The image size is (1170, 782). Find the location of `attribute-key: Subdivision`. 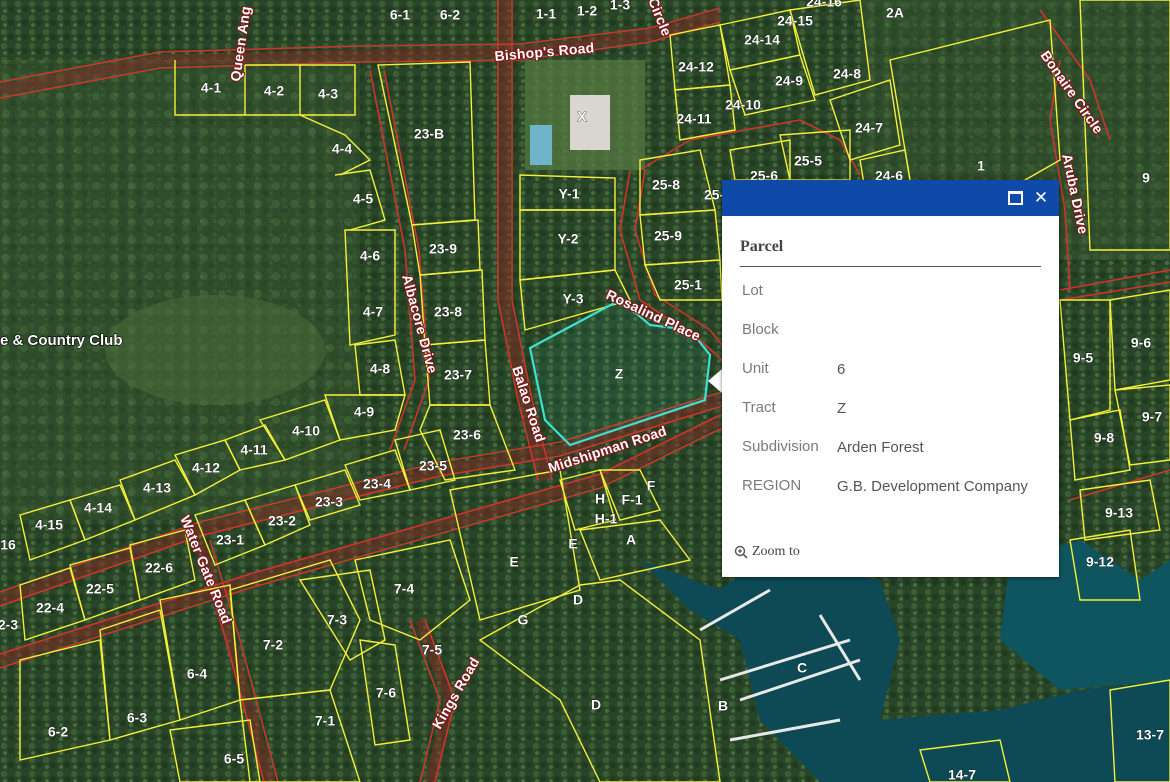

attribute-key: Subdivision is located at coordinates (780, 446).